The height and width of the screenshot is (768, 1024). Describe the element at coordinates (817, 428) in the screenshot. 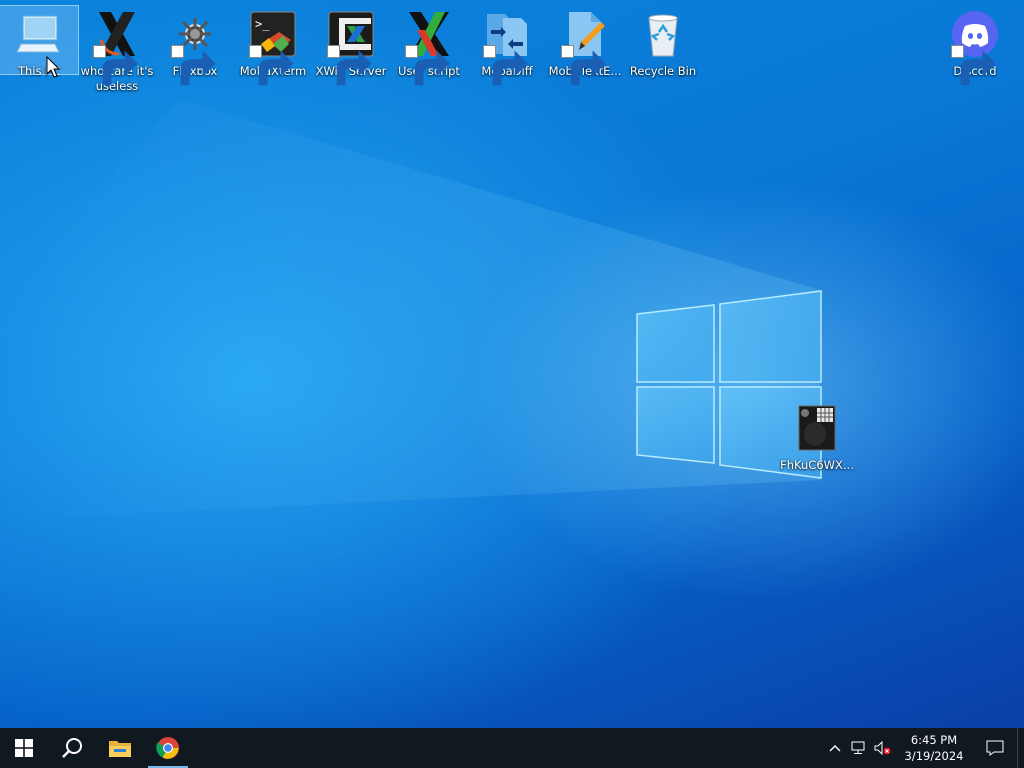

I see `image-file-icon` at that location.